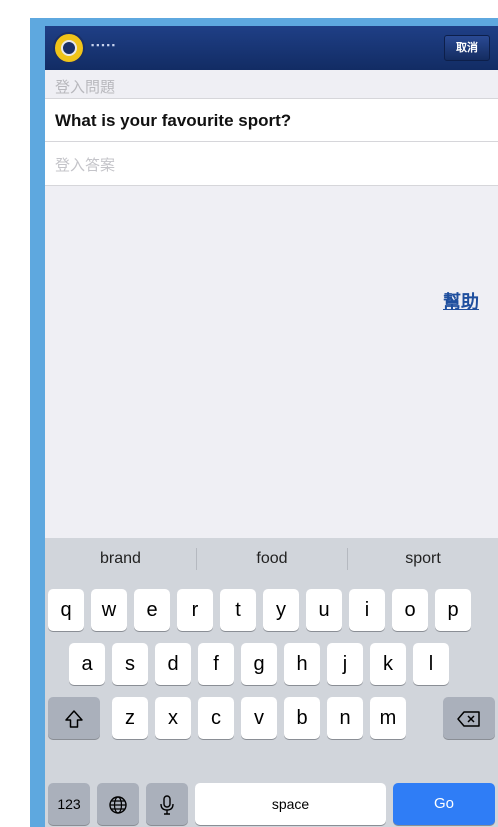 This screenshot has width=498, height=827. Describe the element at coordinates (410, 610) in the screenshot. I see `key-o: o` at that location.